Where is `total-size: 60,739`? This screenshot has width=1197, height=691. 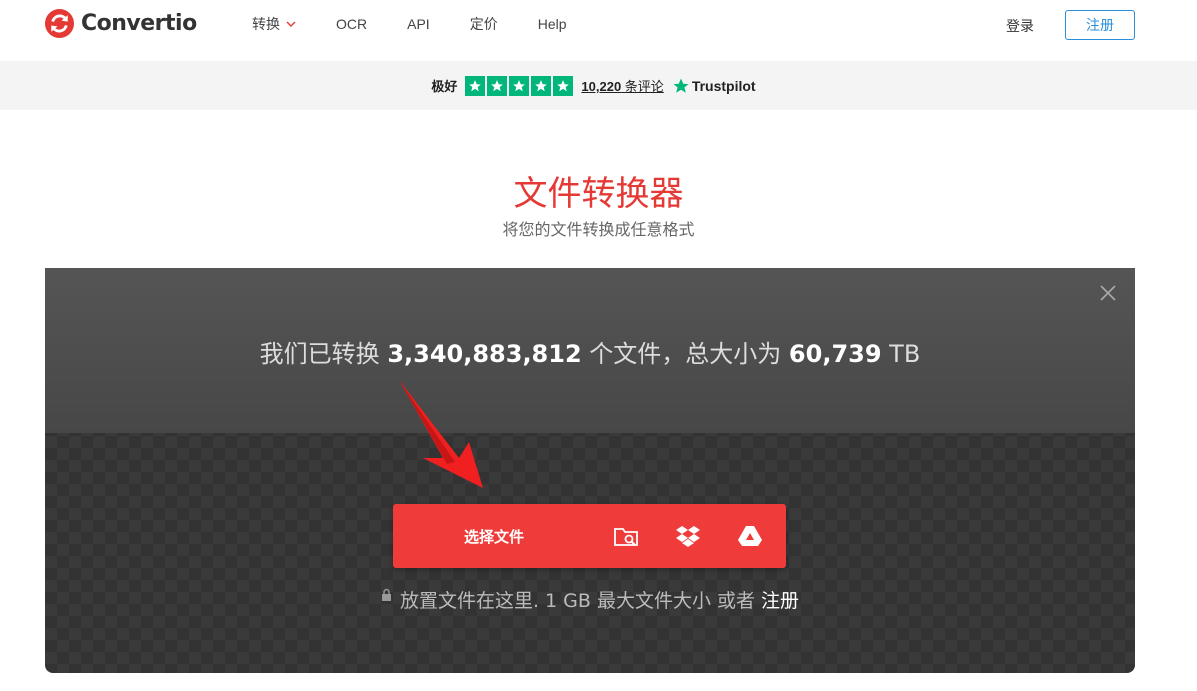
total-size: 60,739 is located at coordinates (835, 354).